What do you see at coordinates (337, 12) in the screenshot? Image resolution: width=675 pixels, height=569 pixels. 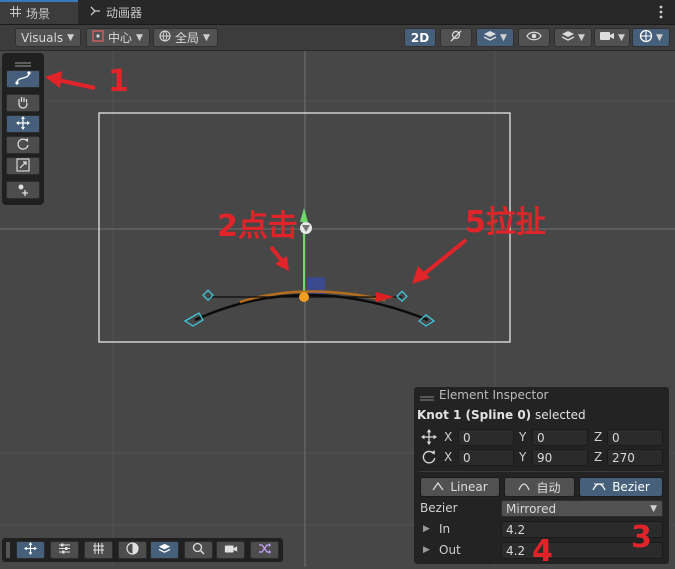 I see `window-tab-bar: 场景 动画器` at bounding box center [337, 12].